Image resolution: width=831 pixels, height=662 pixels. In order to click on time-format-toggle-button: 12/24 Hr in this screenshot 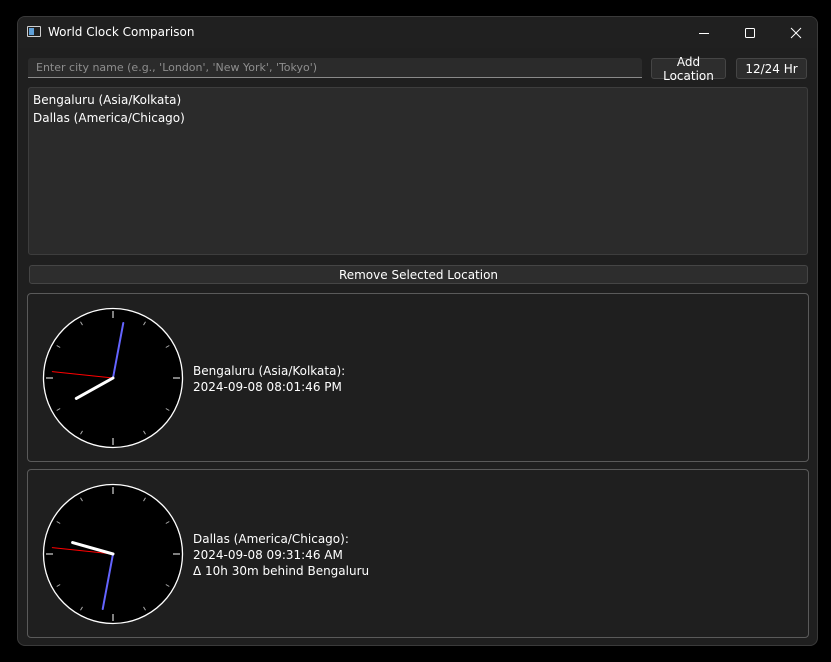, I will do `click(771, 68)`.